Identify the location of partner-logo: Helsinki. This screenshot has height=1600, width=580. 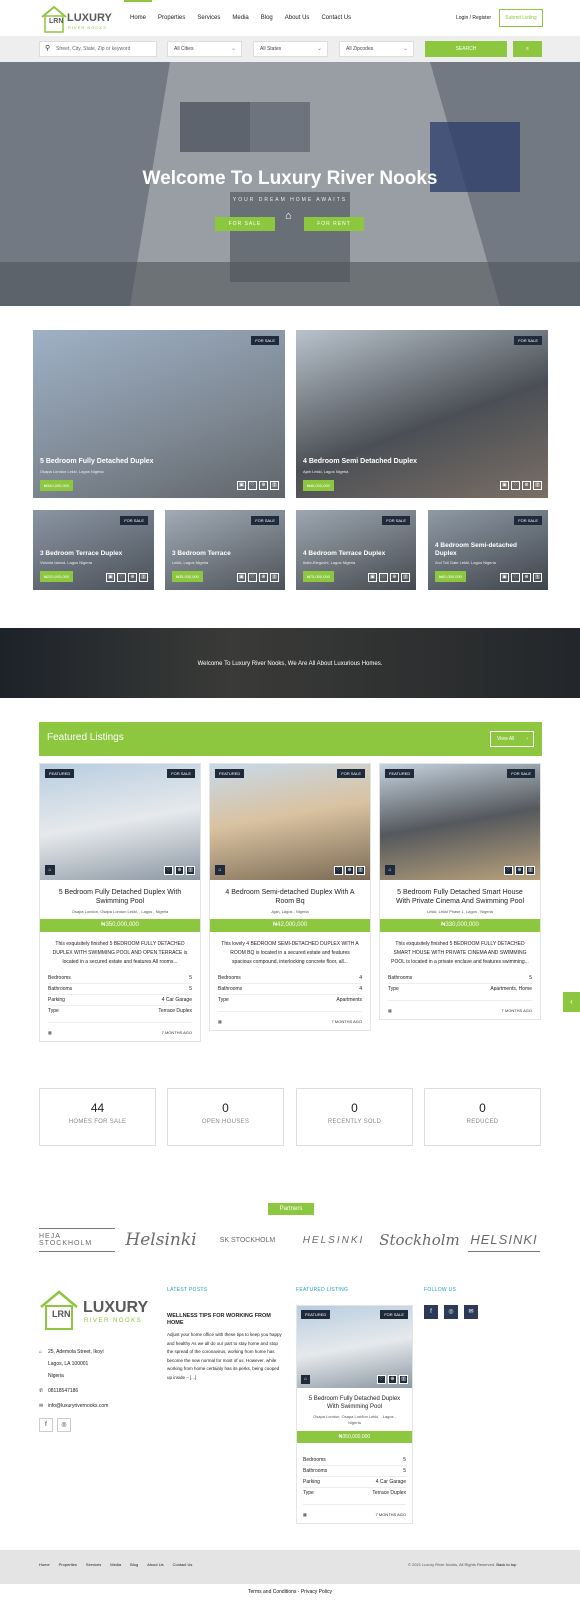
(160, 1240).